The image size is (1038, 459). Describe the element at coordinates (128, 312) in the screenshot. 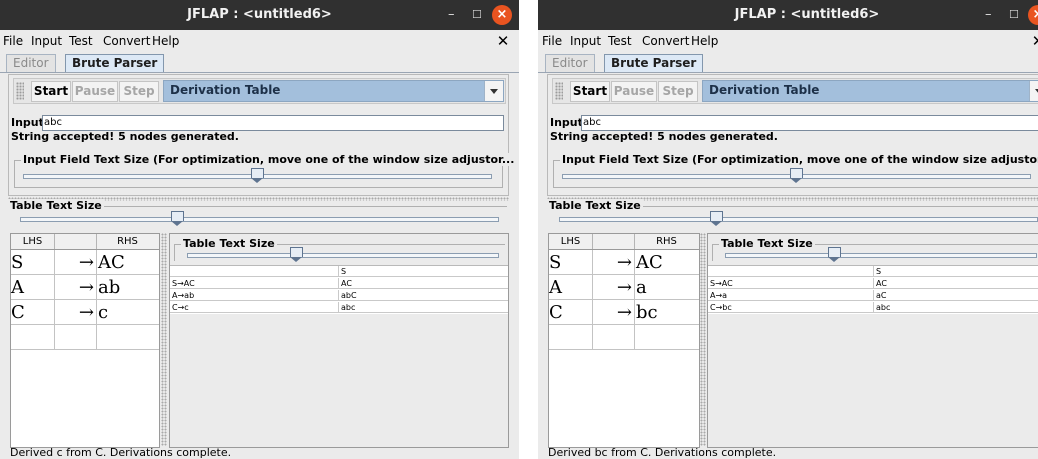

I see `grammar-rhs-cell: c` at that location.